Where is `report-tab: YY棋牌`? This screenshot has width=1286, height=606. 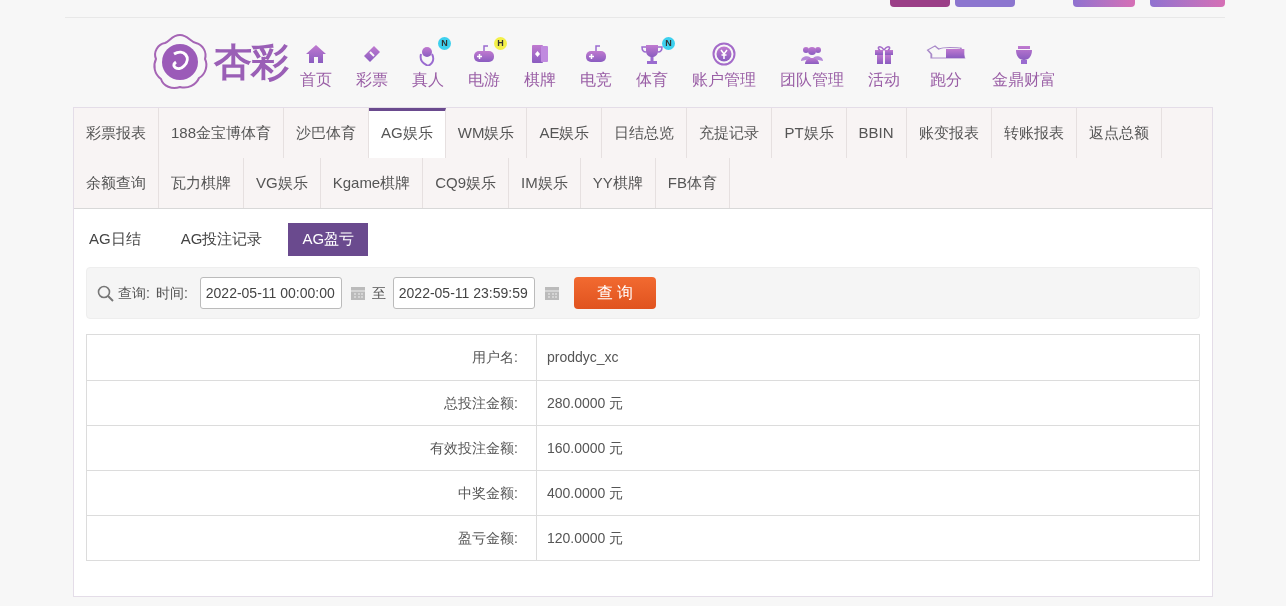 report-tab: YY棋牌 is located at coordinates (618, 183).